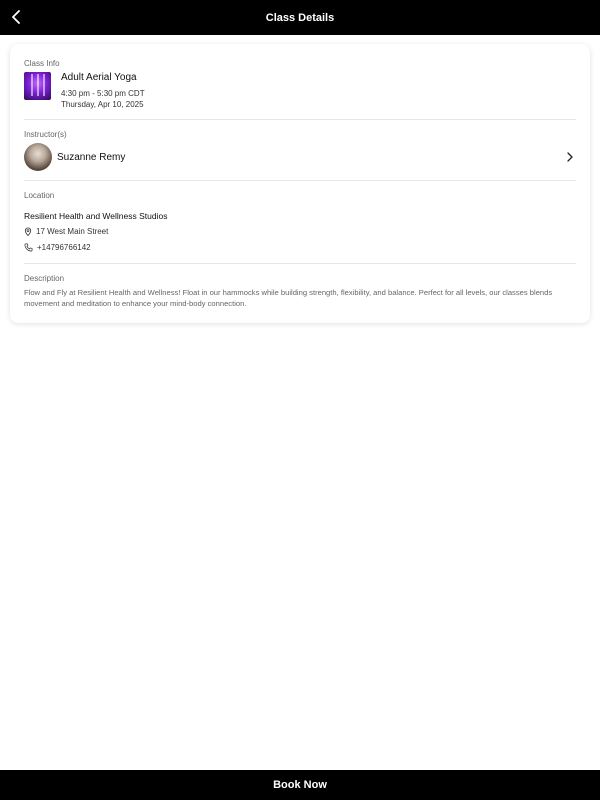 The image size is (600, 800). What do you see at coordinates (570, 157) in the screenshot?
I see `chevron-right-icon` at bounding box center [570, 157].